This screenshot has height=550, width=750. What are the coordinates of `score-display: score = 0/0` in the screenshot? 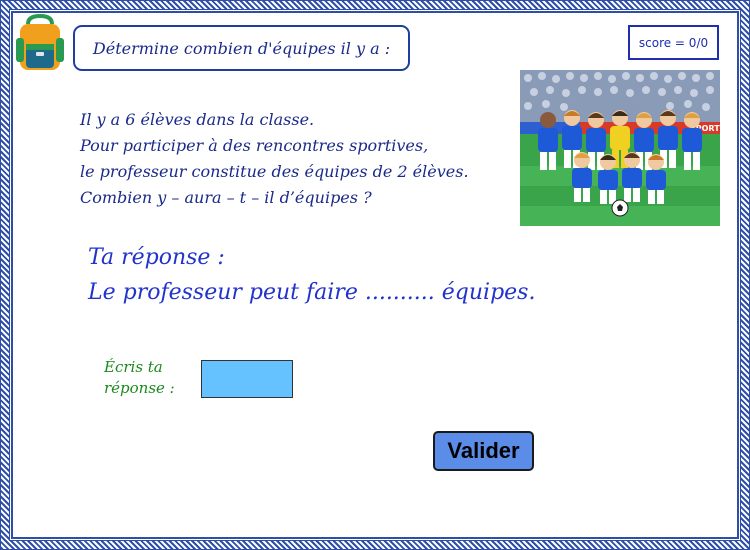 It's located at (673, 42).